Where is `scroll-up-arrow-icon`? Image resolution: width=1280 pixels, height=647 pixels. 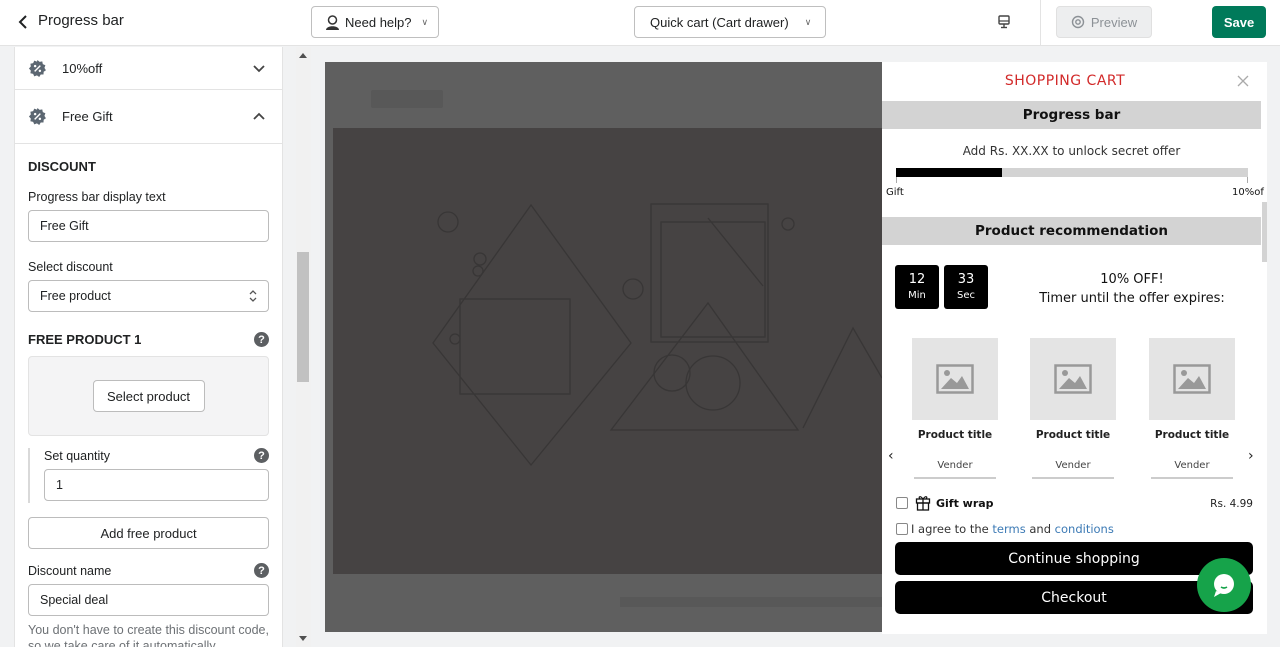 scroll-up-arrow-icon is located at coordinates (303, 55).